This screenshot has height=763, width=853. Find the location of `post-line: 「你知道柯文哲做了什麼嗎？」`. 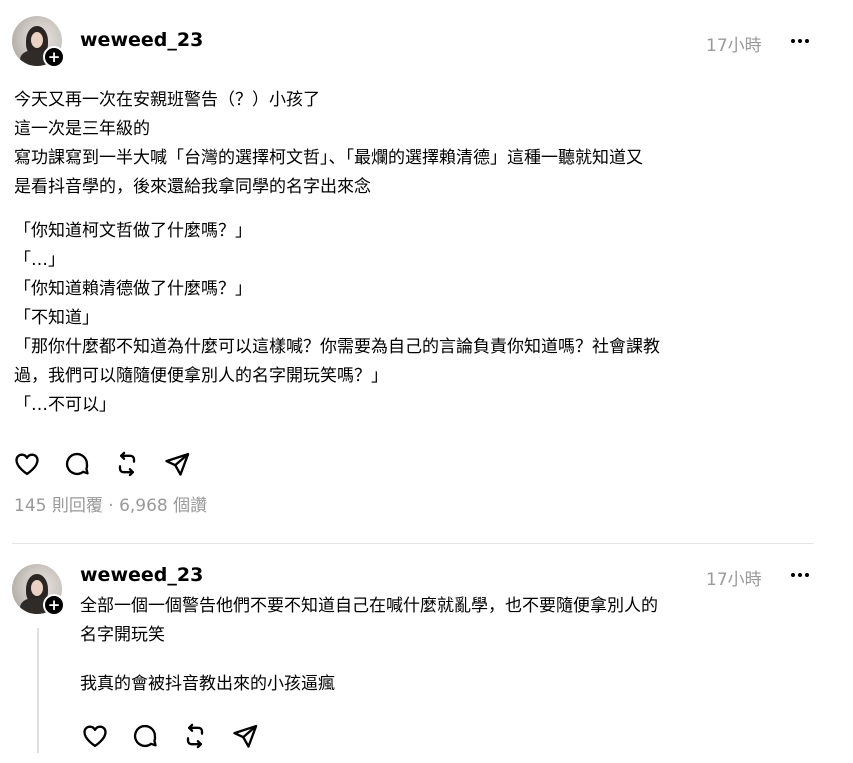

post-line: 「你知道柯文哲做了什麼嗎？」 is located at coordinates (133, 231).